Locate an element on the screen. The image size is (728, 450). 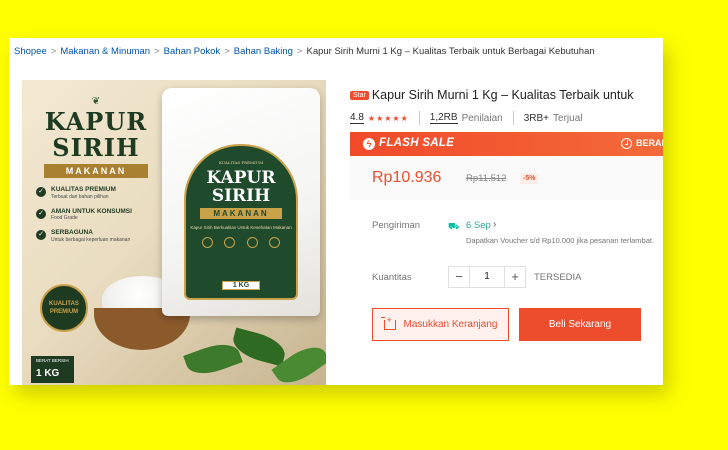
net-weight-tag: BERAT BERSIH 1 KG is located at coordinates (52, 369).